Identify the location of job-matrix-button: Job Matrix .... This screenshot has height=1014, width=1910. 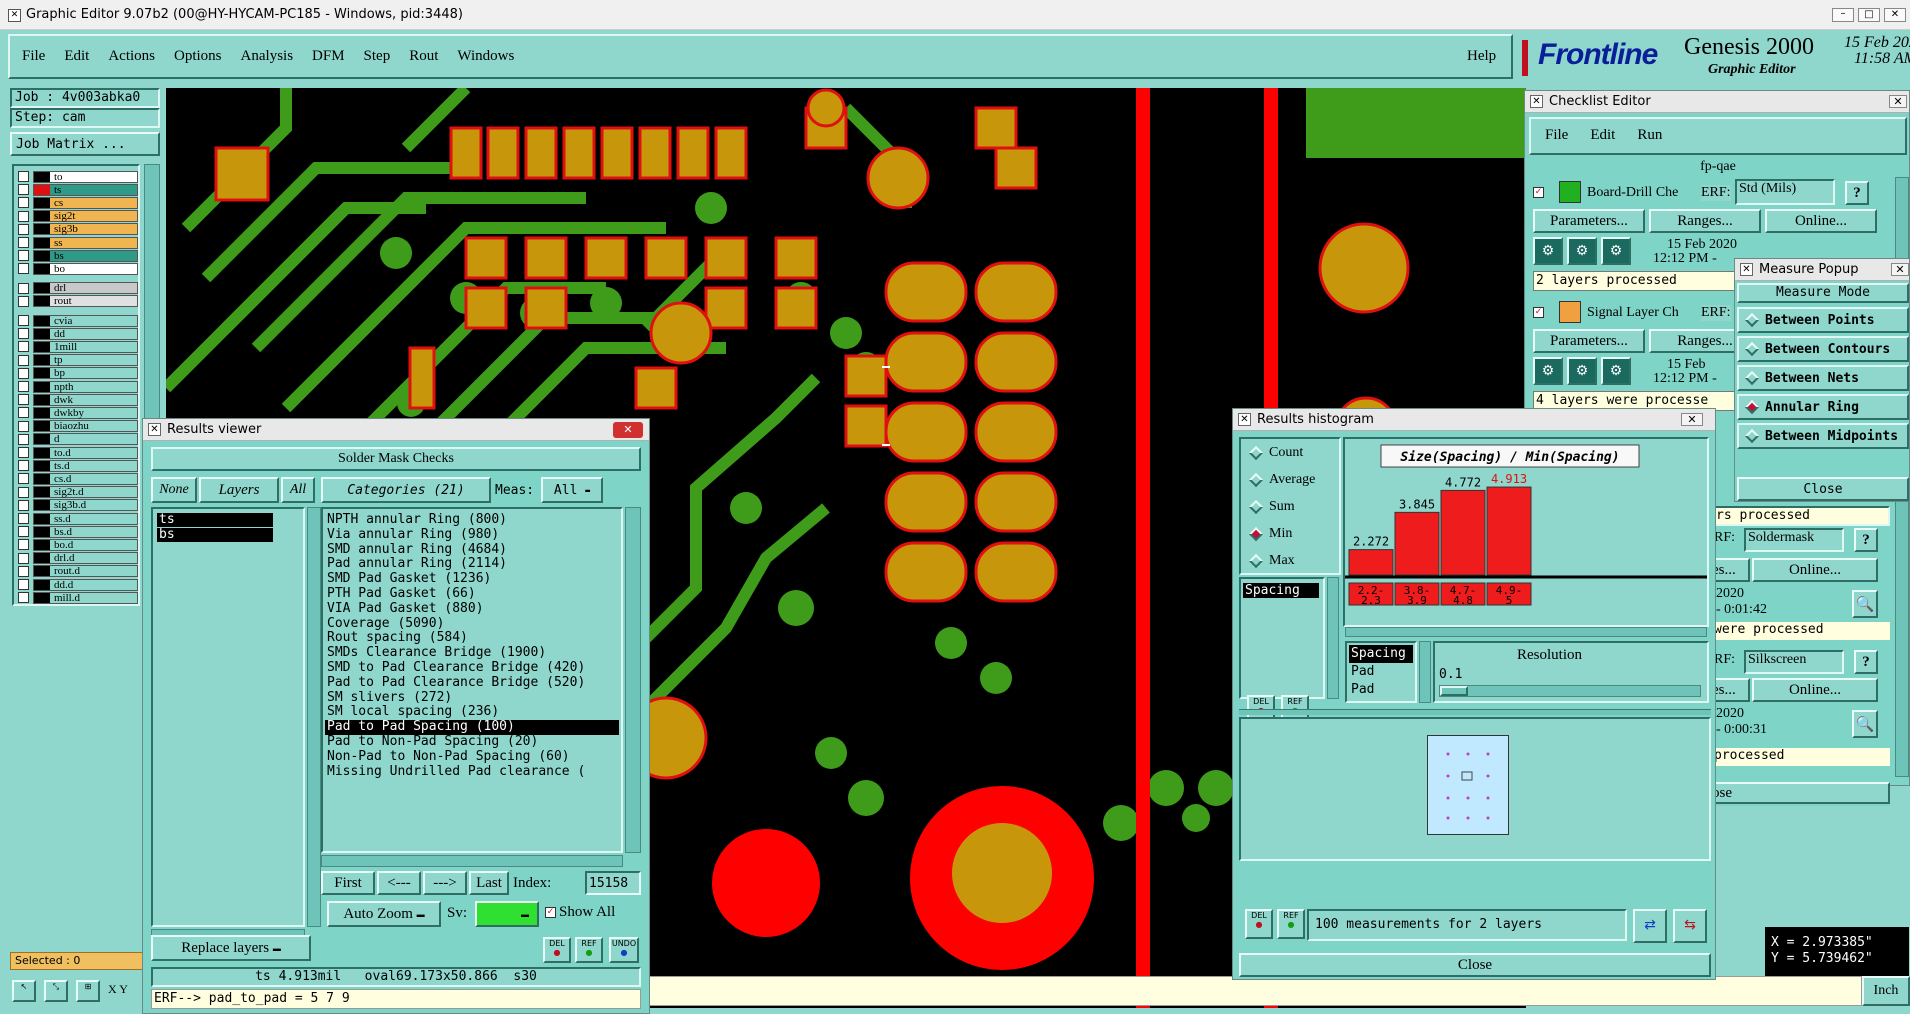
(85, 144).